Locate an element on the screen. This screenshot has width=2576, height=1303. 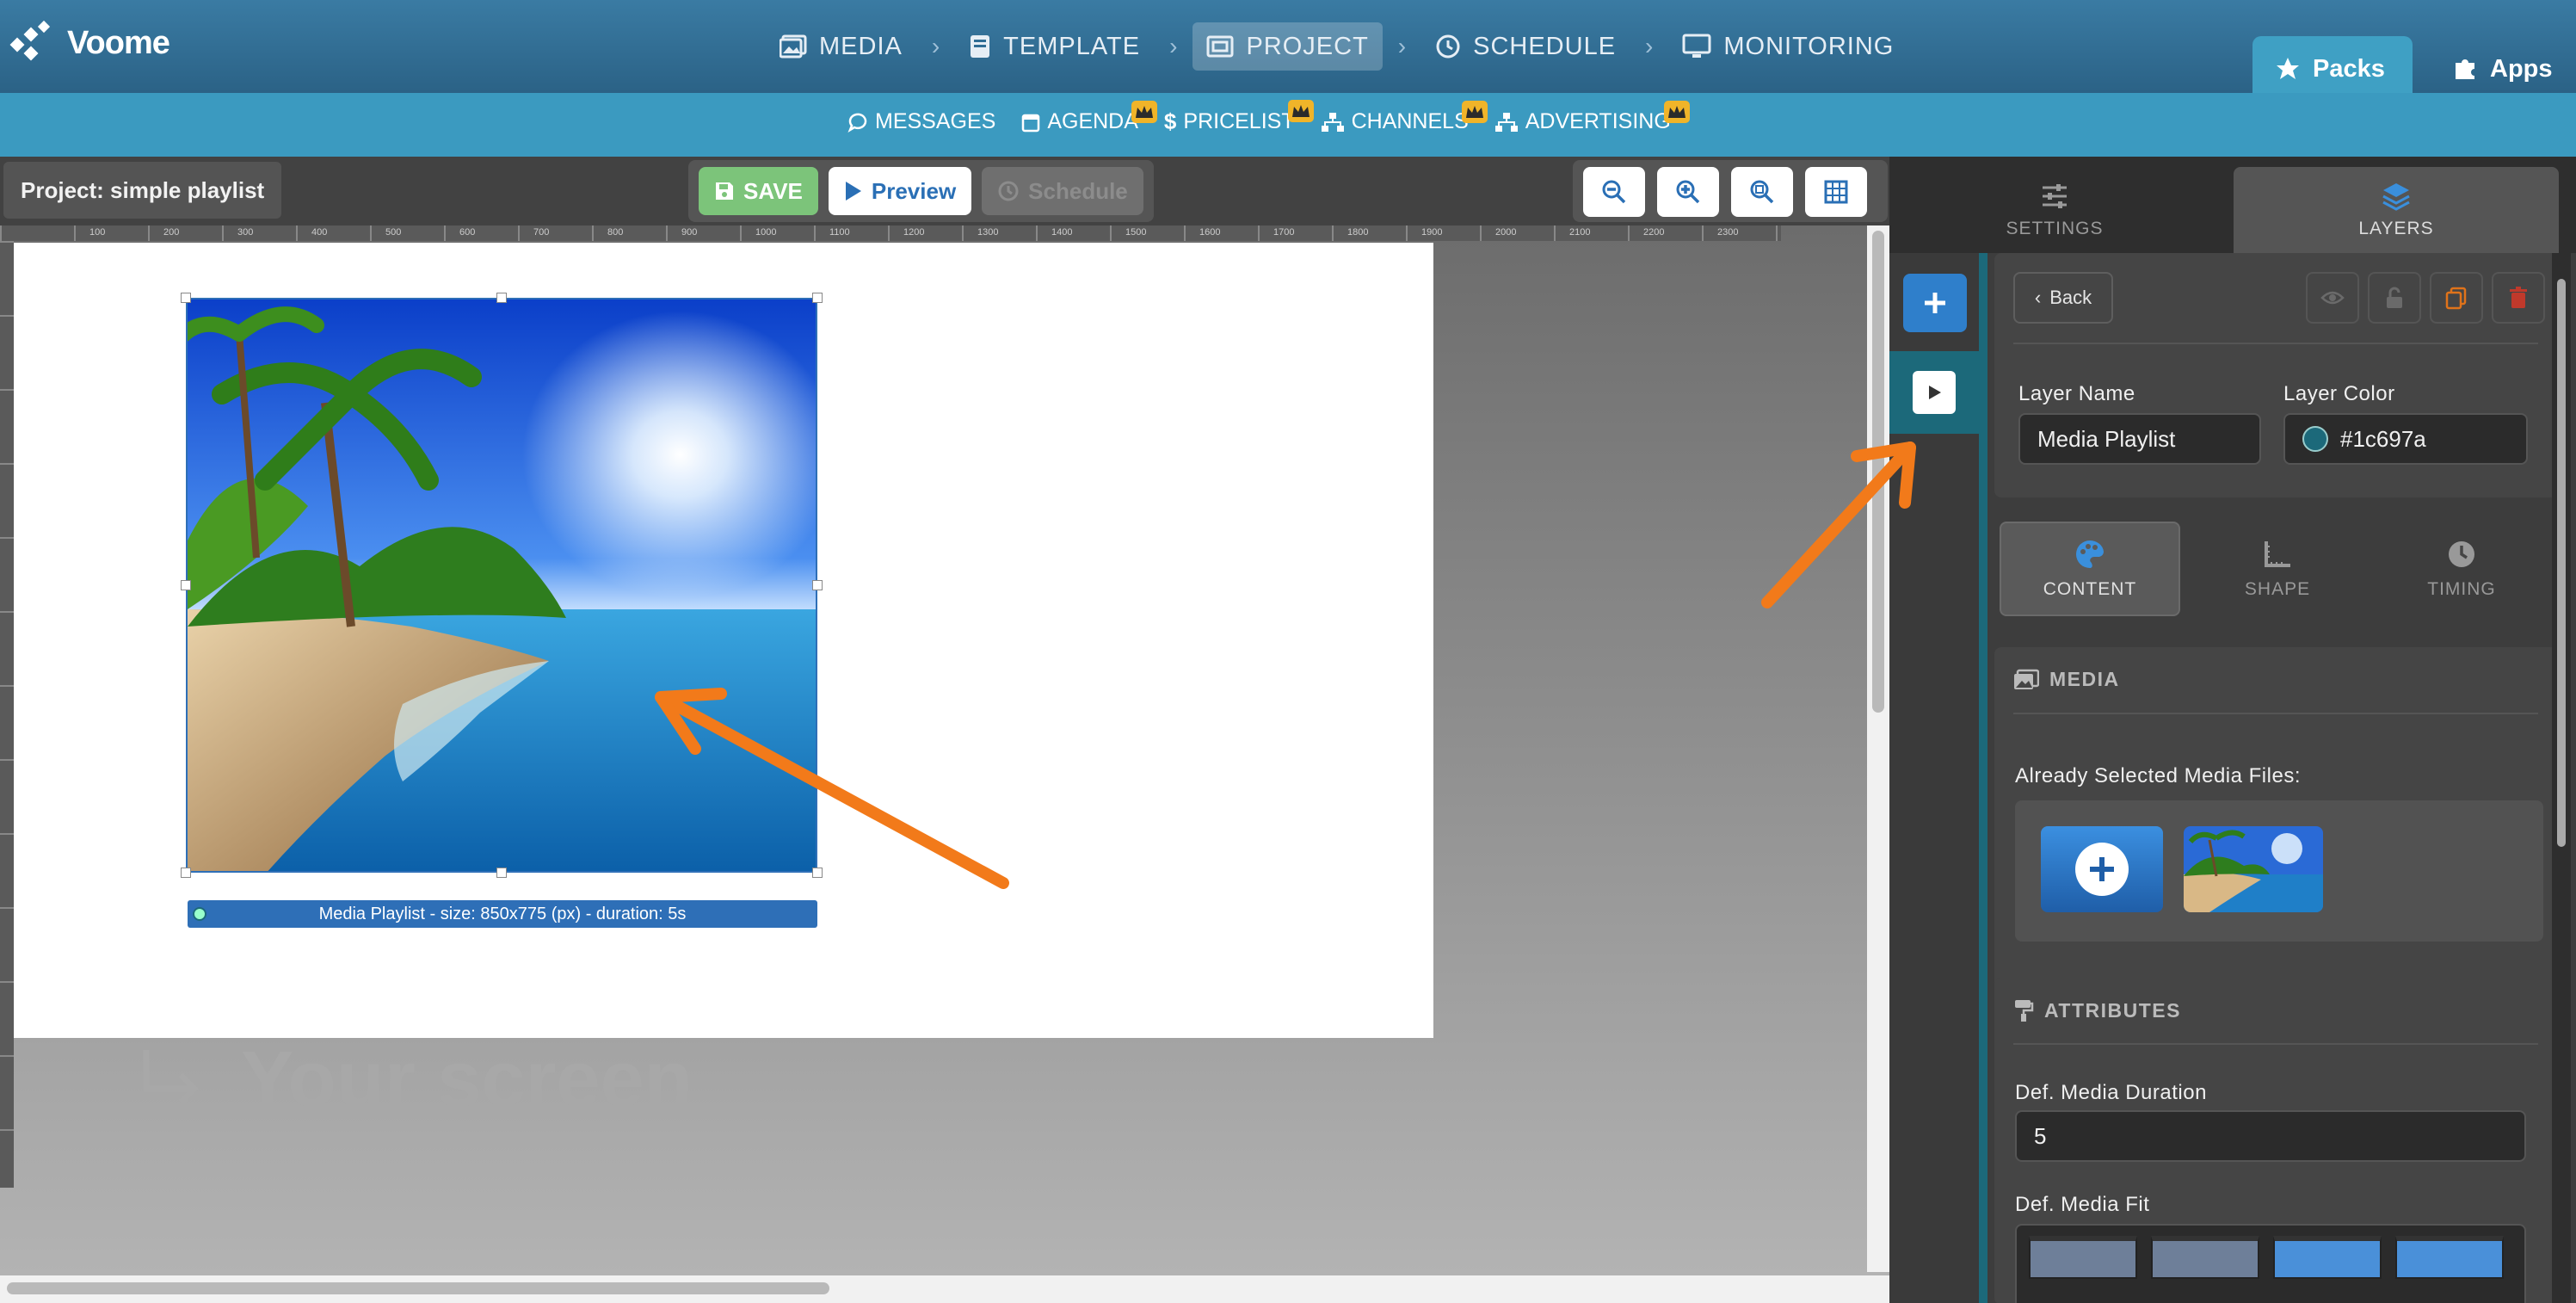
zoom-out-button is located at coordinates (1614, 192).